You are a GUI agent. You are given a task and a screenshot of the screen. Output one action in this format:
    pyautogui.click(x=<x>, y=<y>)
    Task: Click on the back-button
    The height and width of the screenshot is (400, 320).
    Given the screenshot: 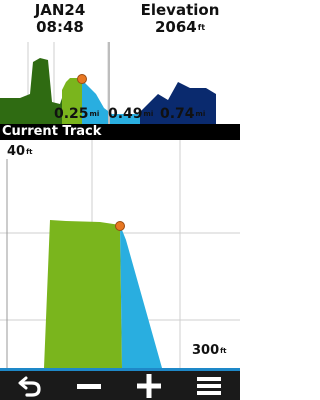 What is the action you would take?
    pyautogui.click(x=31, y=385)
    